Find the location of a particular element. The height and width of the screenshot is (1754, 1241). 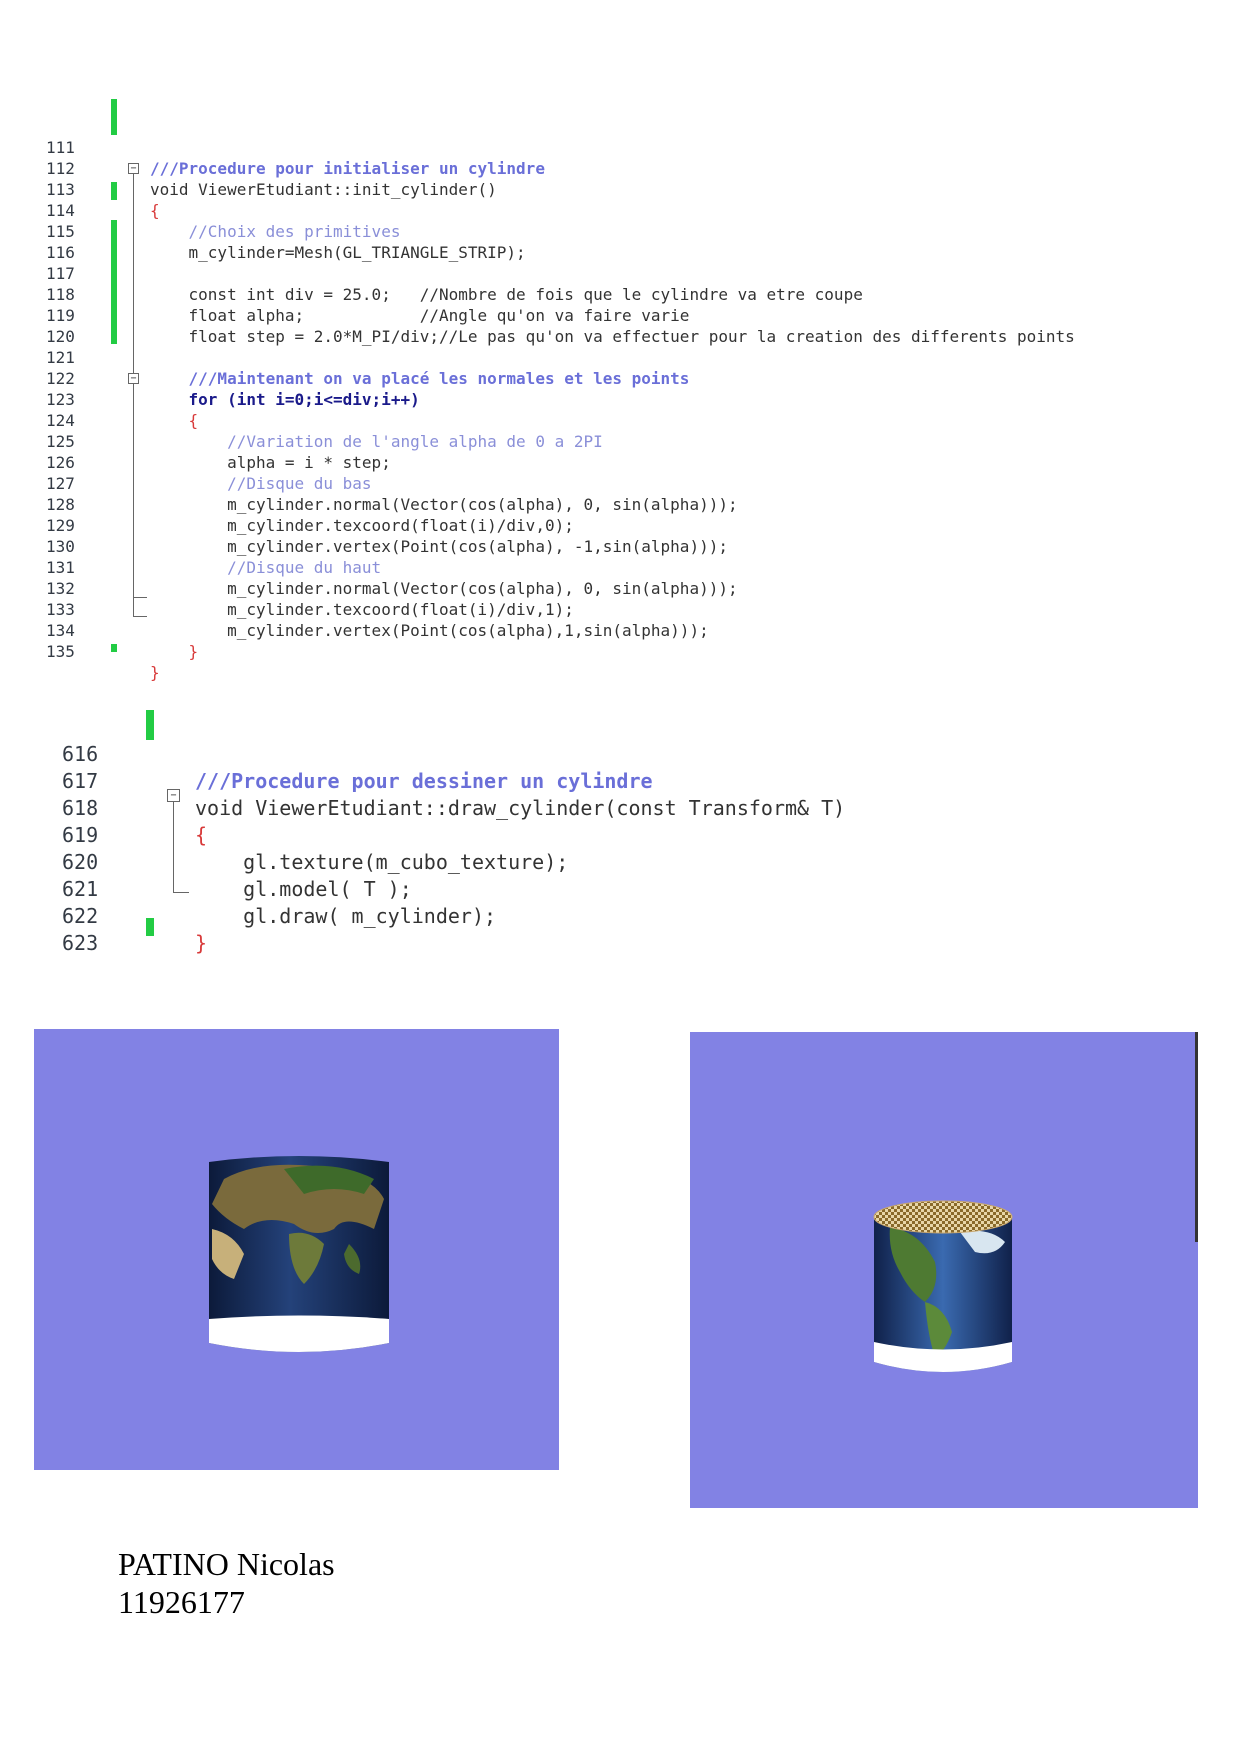

code-line: 132 m_cylinder.texcoord(float(i)/div,1); is located at coordinates (310, 599).